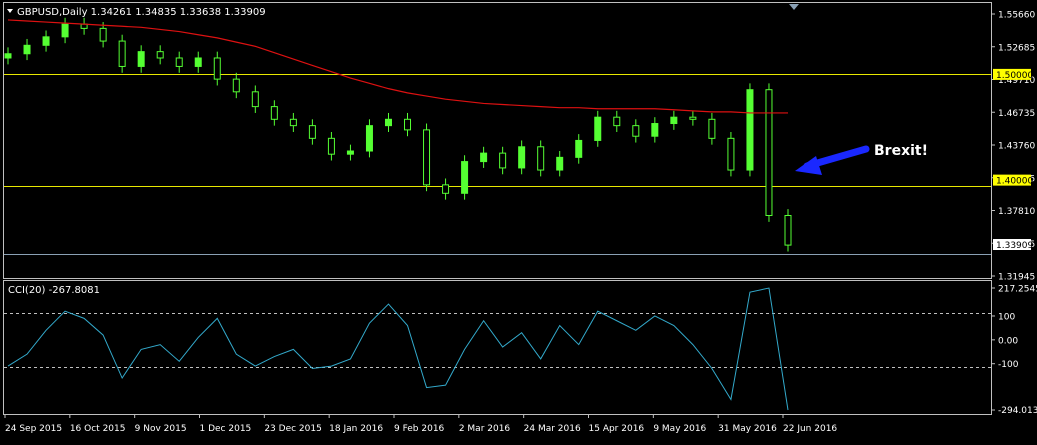 The width and height of the screenshot is (1037, 445). What do you see at coordinates (679, 429) in the screenshot?
I see `time-axis-label: 9 May 2016` at bounding box center [679, 429].